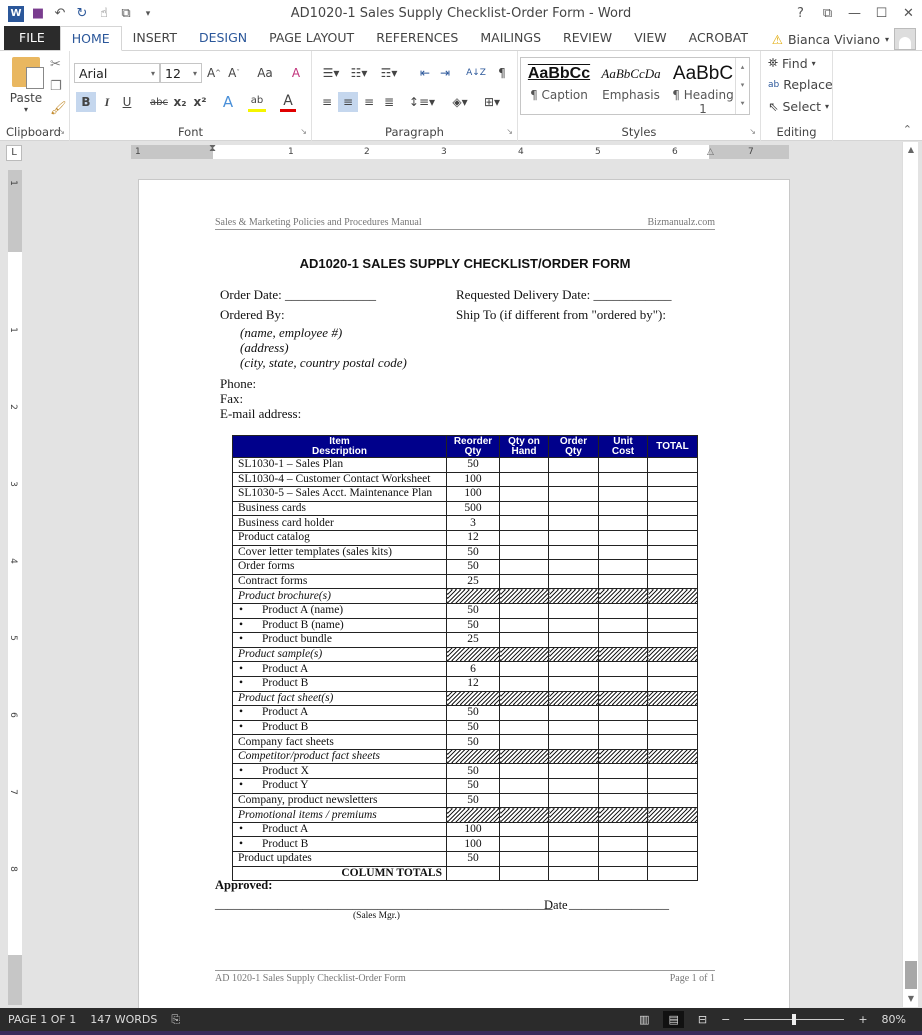  What do you see at coordinates (38, 14) in the screenshot?
I see `save-icon: ■` at bounding box center [38, 14].